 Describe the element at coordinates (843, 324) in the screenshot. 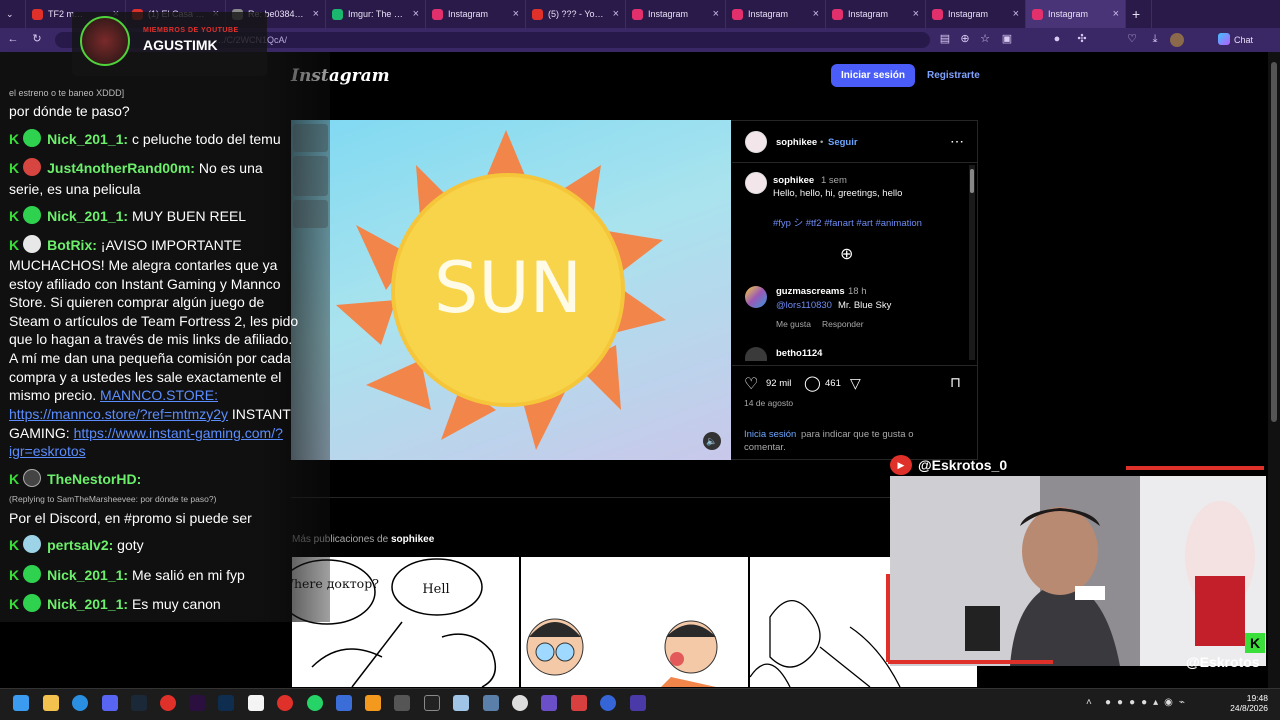

I see `comment-reply-button: Responder` at that location.